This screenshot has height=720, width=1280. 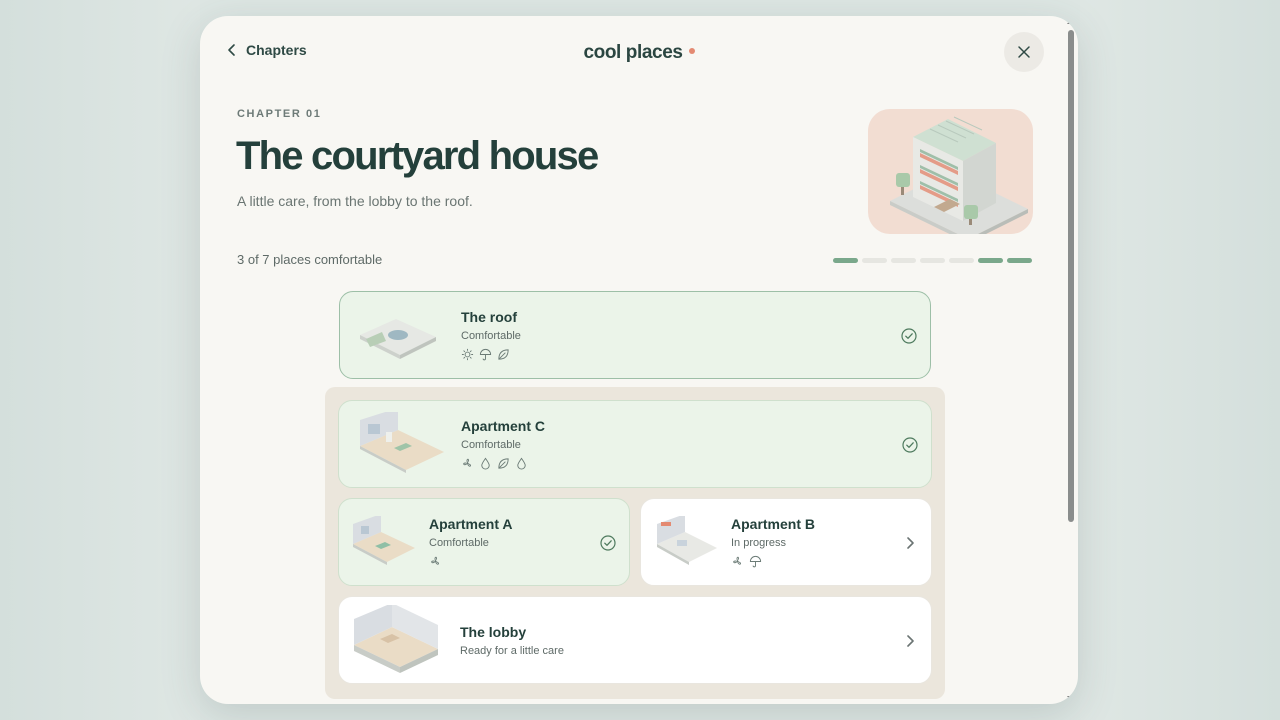 I want to click on place-card-apartment-c: Apartment C Comfortable, so click(x=635, y=444).